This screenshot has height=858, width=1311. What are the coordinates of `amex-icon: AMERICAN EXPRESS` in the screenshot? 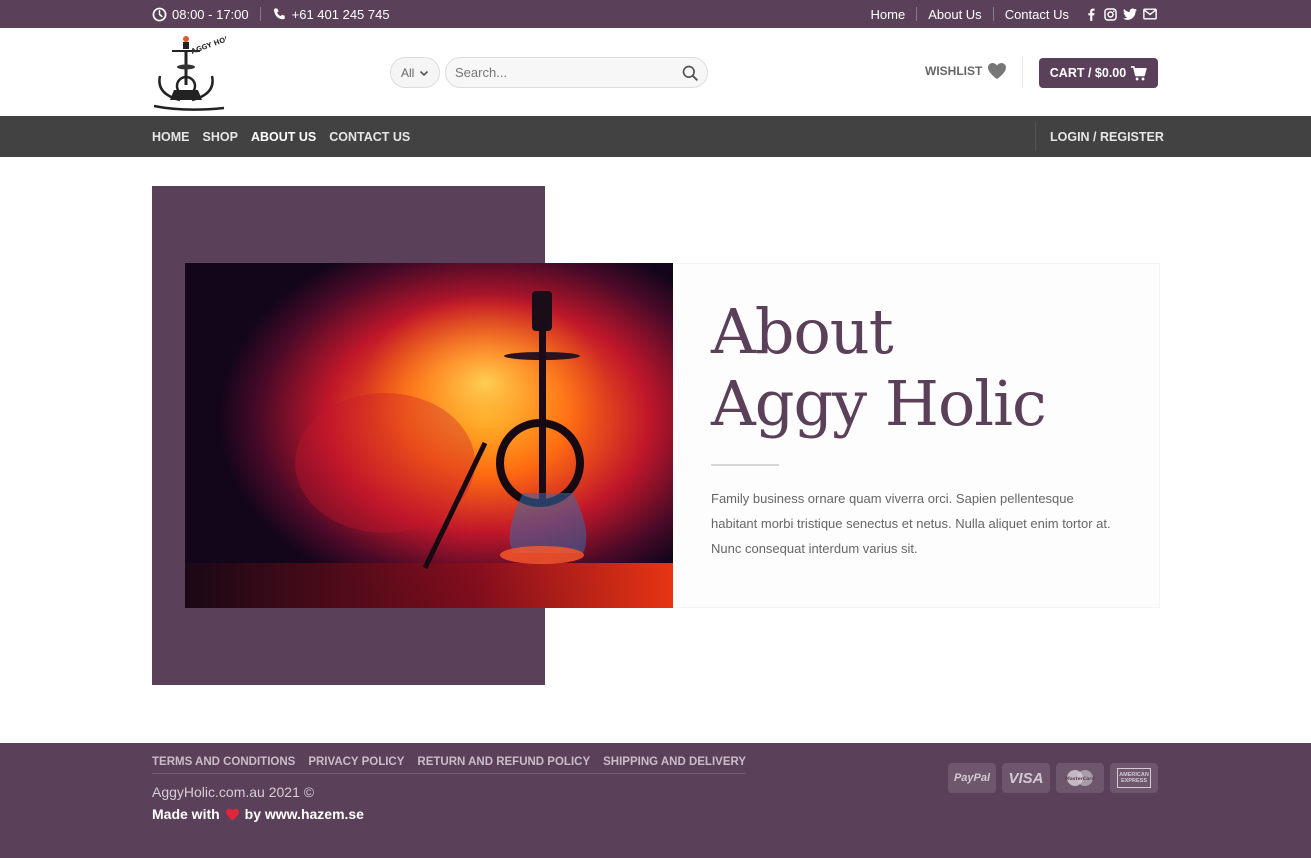 It's located at (1134, 778).